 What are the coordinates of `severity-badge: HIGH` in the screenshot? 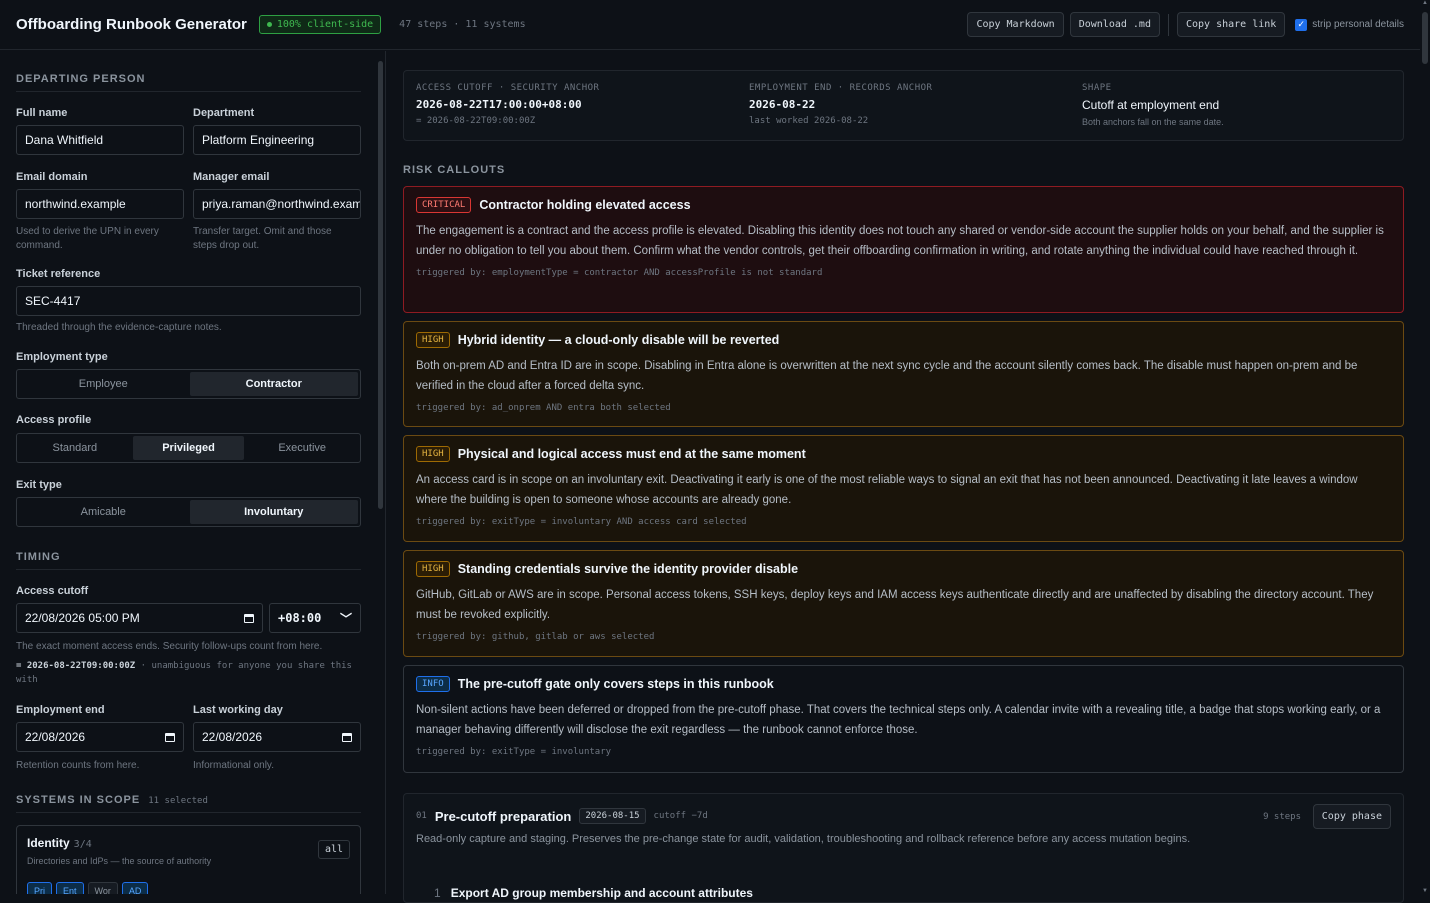 It's located at (433, 454).